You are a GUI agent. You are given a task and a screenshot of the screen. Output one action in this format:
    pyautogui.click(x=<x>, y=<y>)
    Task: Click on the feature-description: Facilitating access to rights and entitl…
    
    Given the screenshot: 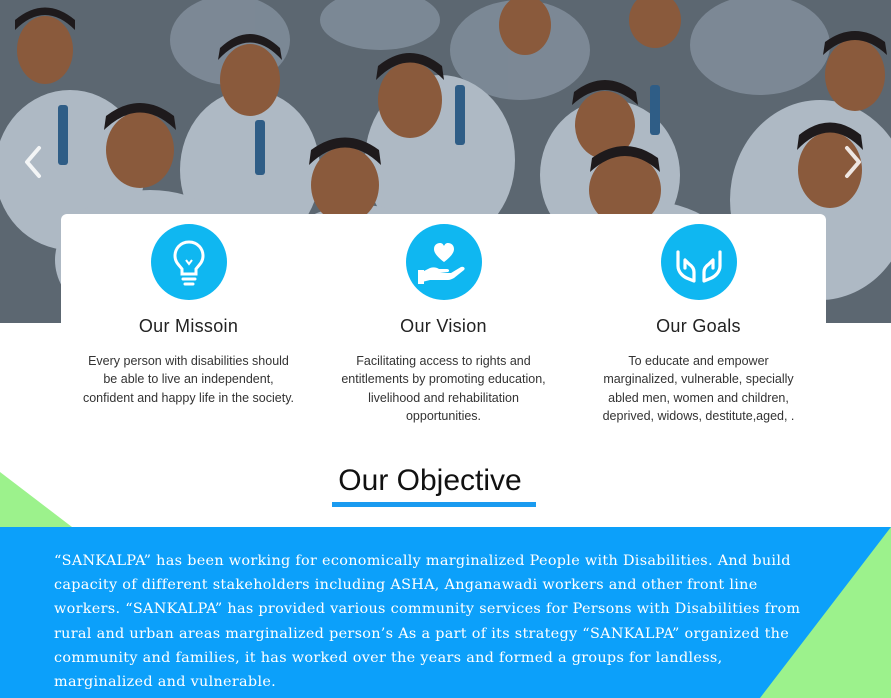 What is the action you would take?
    pyautogui.click(x=443, y=388)
    